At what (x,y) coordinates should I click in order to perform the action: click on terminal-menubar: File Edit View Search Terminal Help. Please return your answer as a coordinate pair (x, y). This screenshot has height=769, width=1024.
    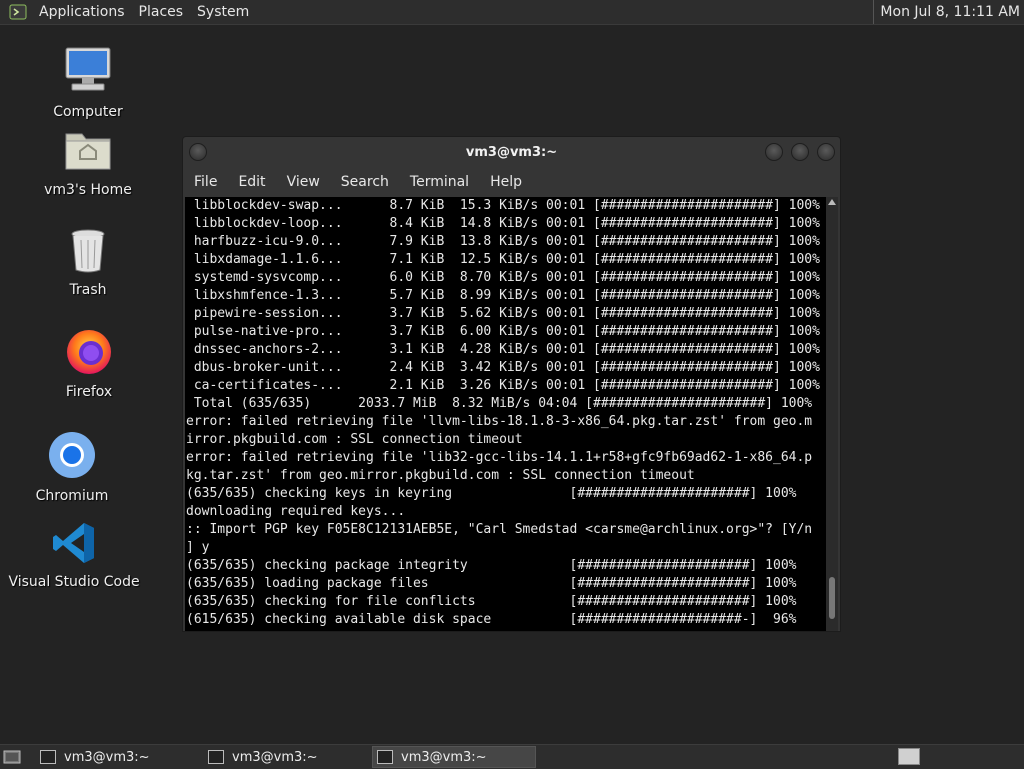
    Looking at the image, I should click on (511, 182).